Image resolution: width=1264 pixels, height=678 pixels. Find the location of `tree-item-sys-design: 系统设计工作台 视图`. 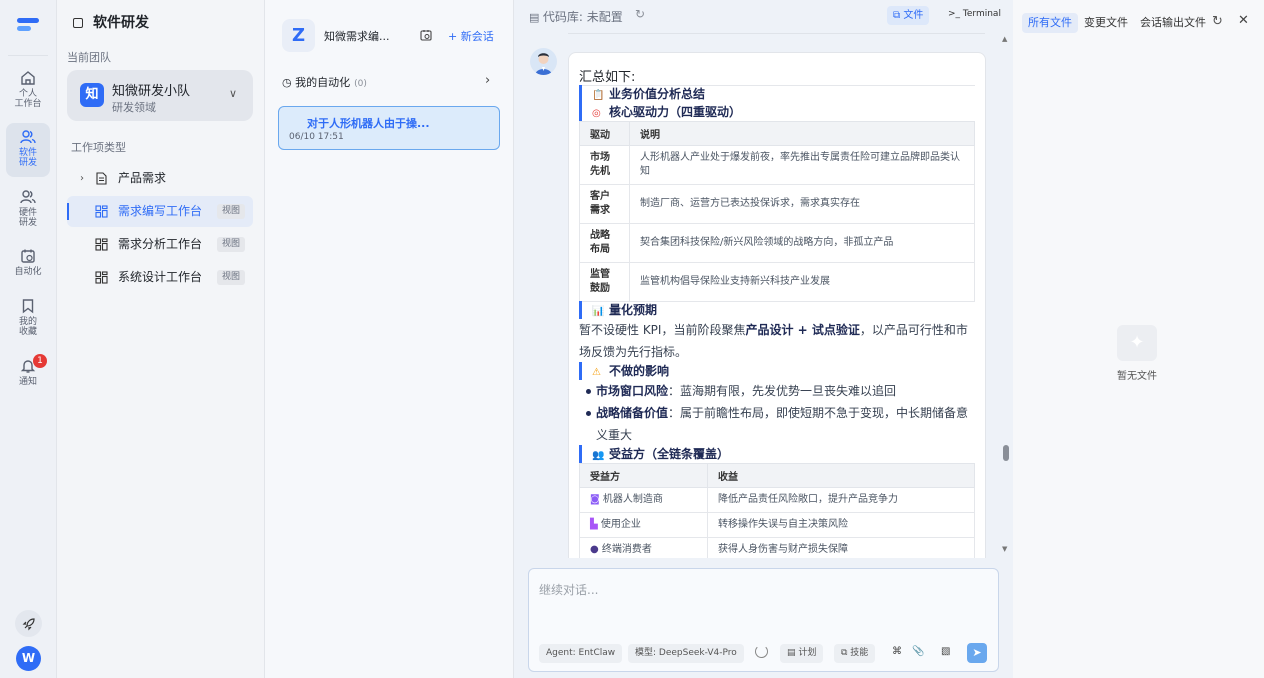

tree-item-sys-design: 系统设计工作台 视图 is located at coordinates (160, 277).